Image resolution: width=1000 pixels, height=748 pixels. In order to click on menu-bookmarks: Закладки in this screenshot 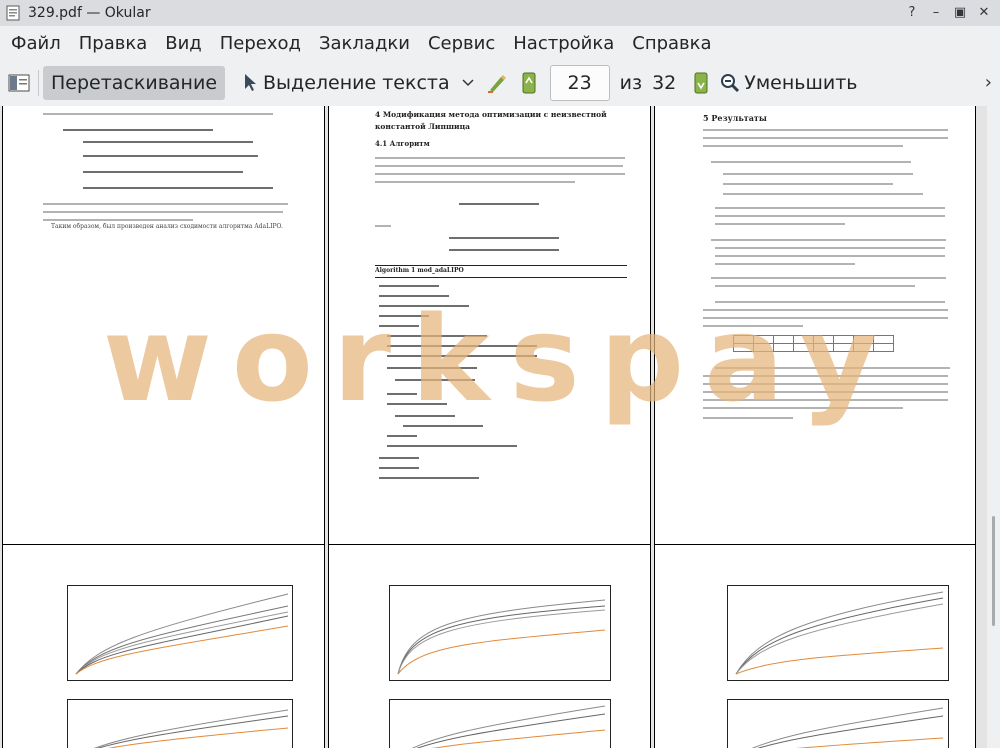, I will do `click(364, 43)`.